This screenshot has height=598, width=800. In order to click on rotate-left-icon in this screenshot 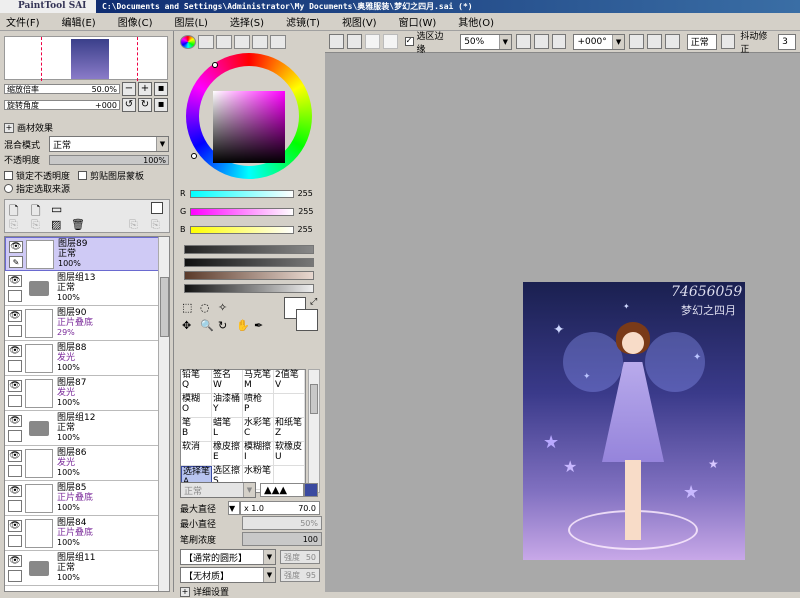, I will do `click(636, 41)`.